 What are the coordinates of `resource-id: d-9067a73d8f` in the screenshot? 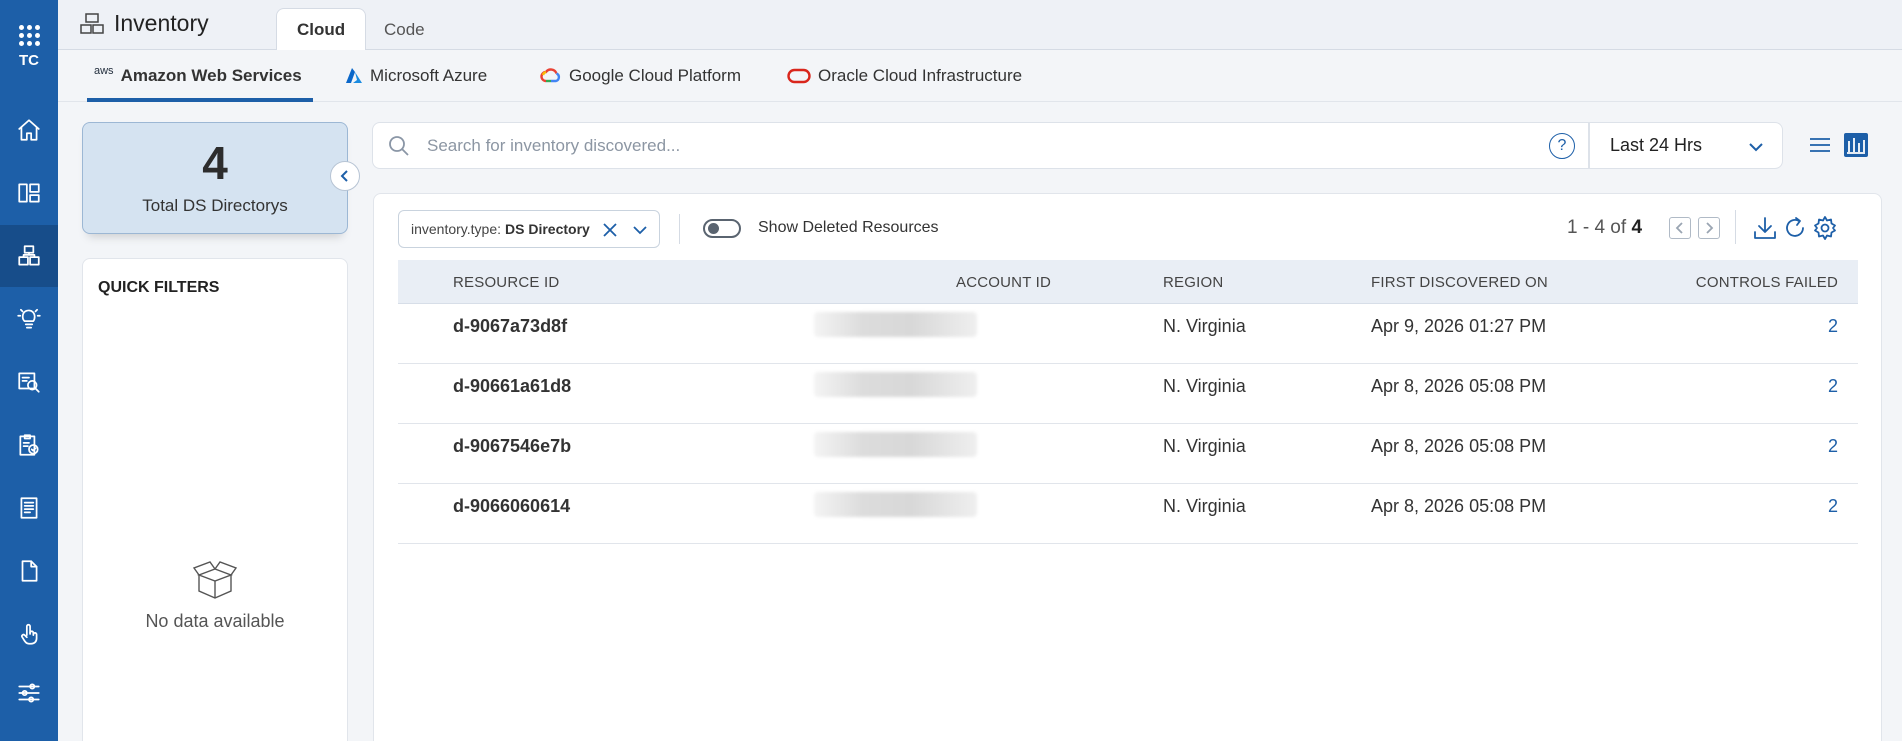 It's located at (510, 326).